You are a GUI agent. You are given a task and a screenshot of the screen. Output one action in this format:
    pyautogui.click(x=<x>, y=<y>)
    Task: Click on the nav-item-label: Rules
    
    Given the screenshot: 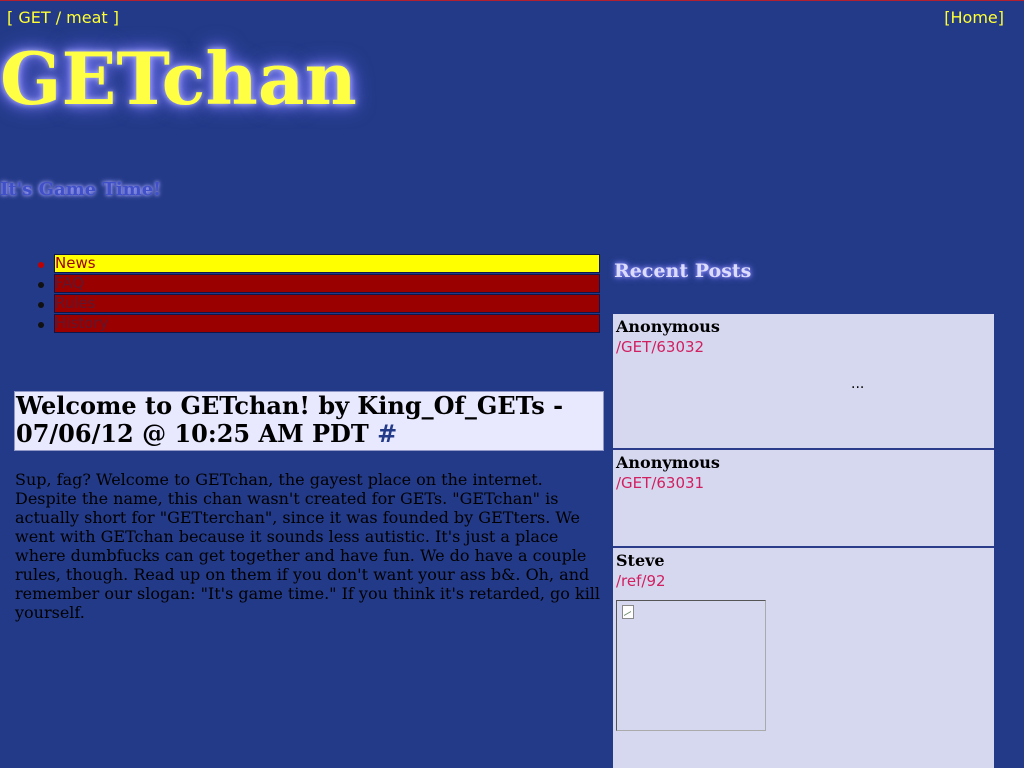 What is the action you would take?
    pyautogui.click(x=75, y=303)
    